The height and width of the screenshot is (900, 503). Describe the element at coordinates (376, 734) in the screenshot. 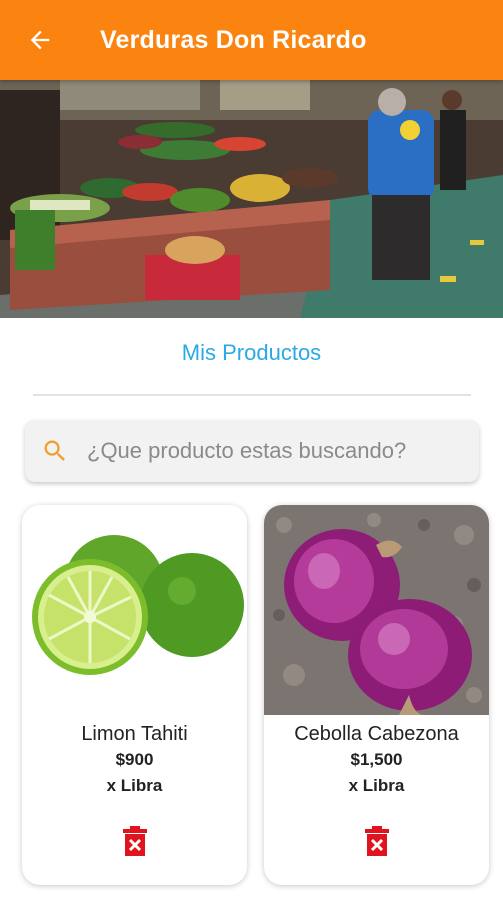

I see `product-name: Cebolla Cabezona` at that location.